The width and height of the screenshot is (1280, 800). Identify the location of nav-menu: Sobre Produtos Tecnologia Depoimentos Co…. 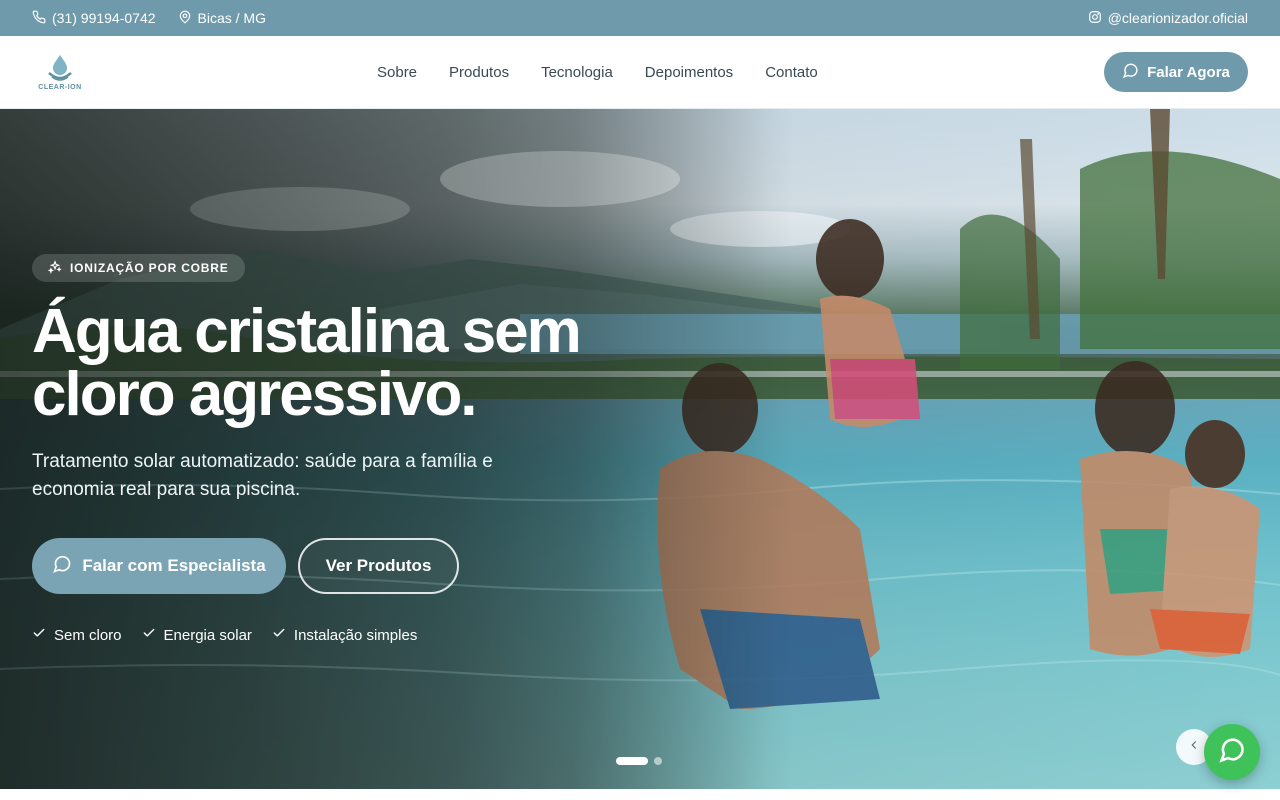
(597, 72).